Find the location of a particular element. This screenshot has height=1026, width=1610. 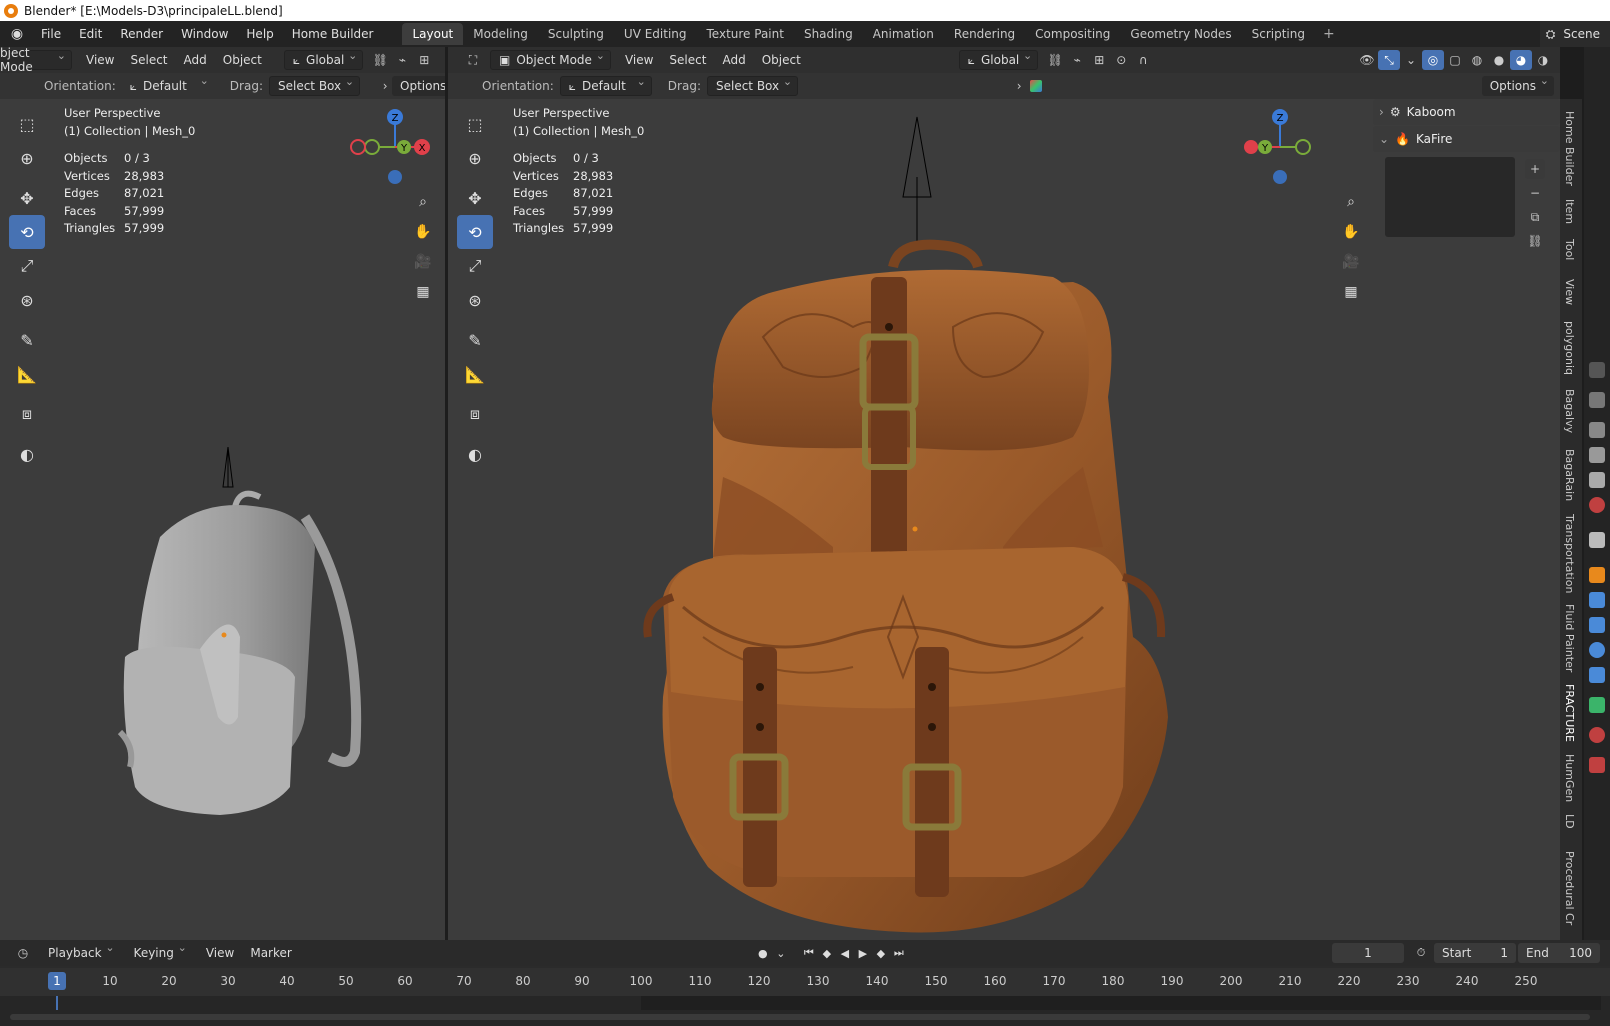

record-dropdown-icon: ⌄ is located at coordinates (781, 953).